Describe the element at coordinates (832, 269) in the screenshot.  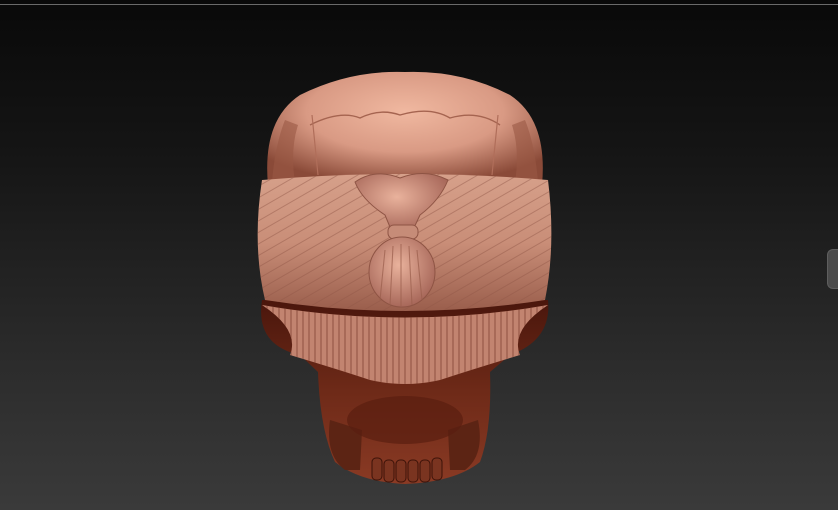
I see `side-panel-collapse-tab` at that location.